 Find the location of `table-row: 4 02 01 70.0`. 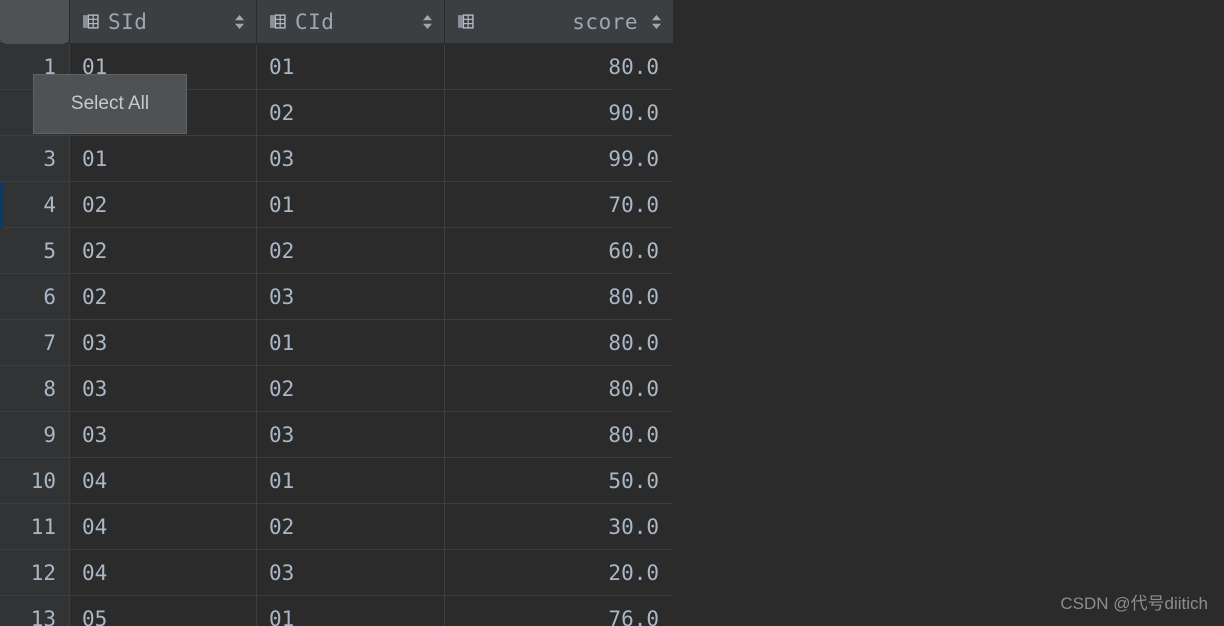

table-row: 4 02 01 70.0 is located at coordinates (336, 205).